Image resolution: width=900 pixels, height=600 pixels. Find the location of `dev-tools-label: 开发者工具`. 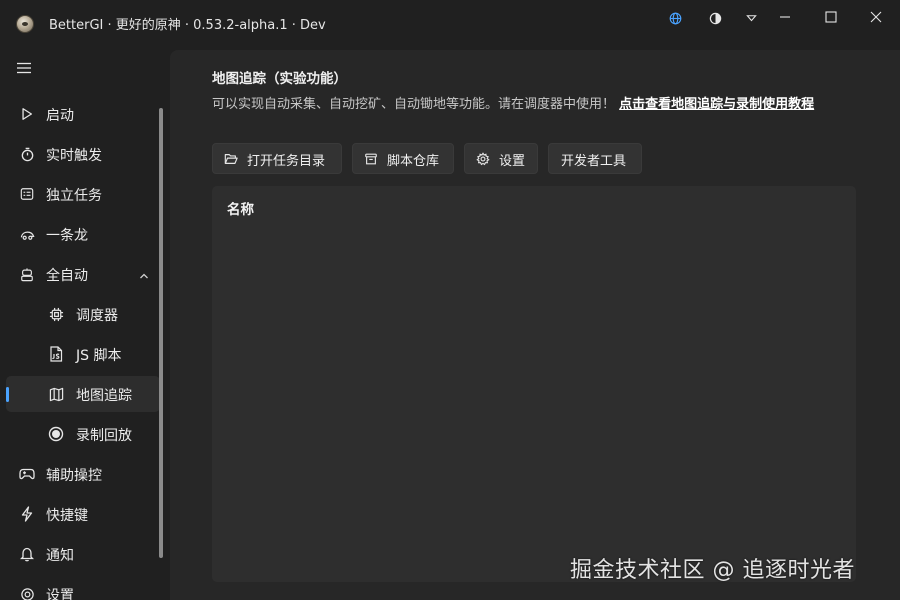

dev-tools-label: 开发者工具 is located at coordinates (594, 161).